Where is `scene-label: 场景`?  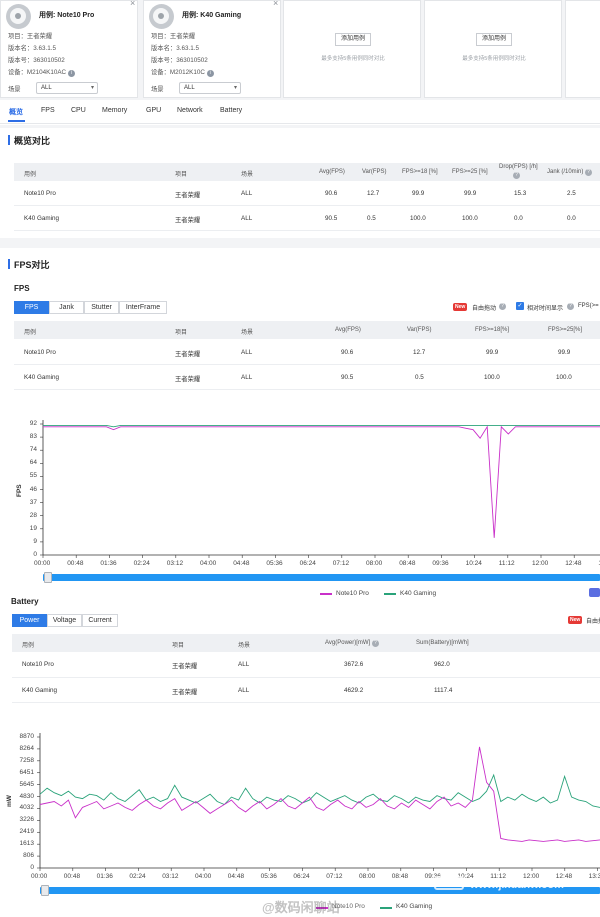
scene-label: 场景 is located at coordinates (14, 89).